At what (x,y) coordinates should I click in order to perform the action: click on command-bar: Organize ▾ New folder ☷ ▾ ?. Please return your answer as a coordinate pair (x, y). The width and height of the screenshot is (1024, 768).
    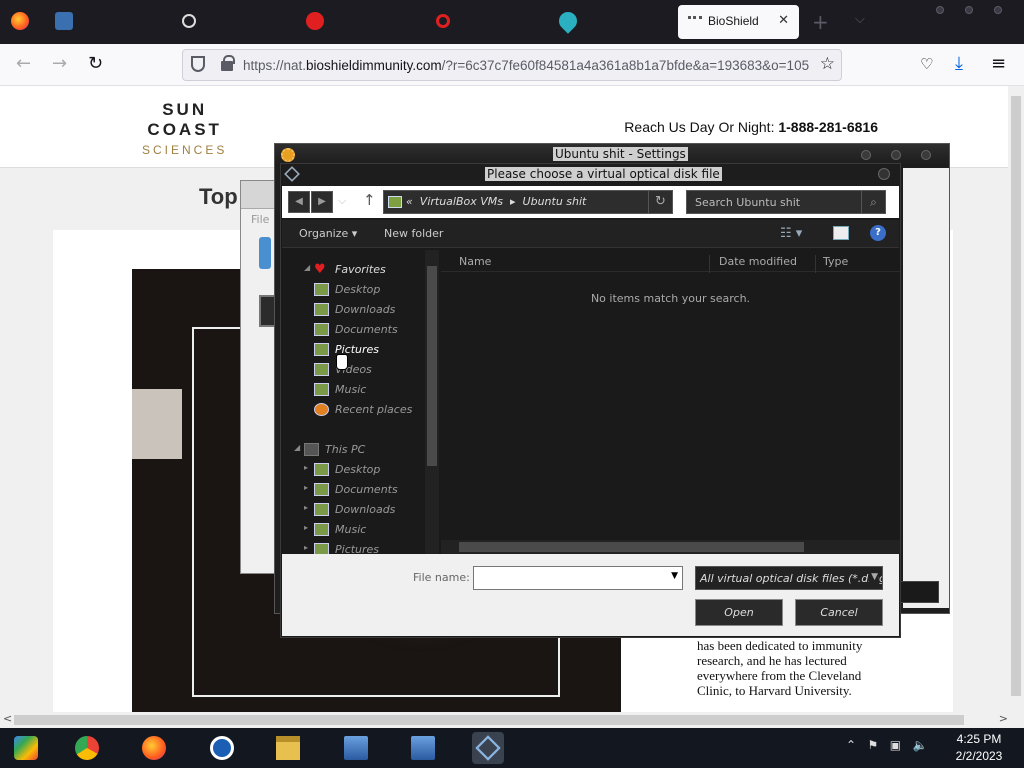
    Looking at the image, I should click on (590, 234).